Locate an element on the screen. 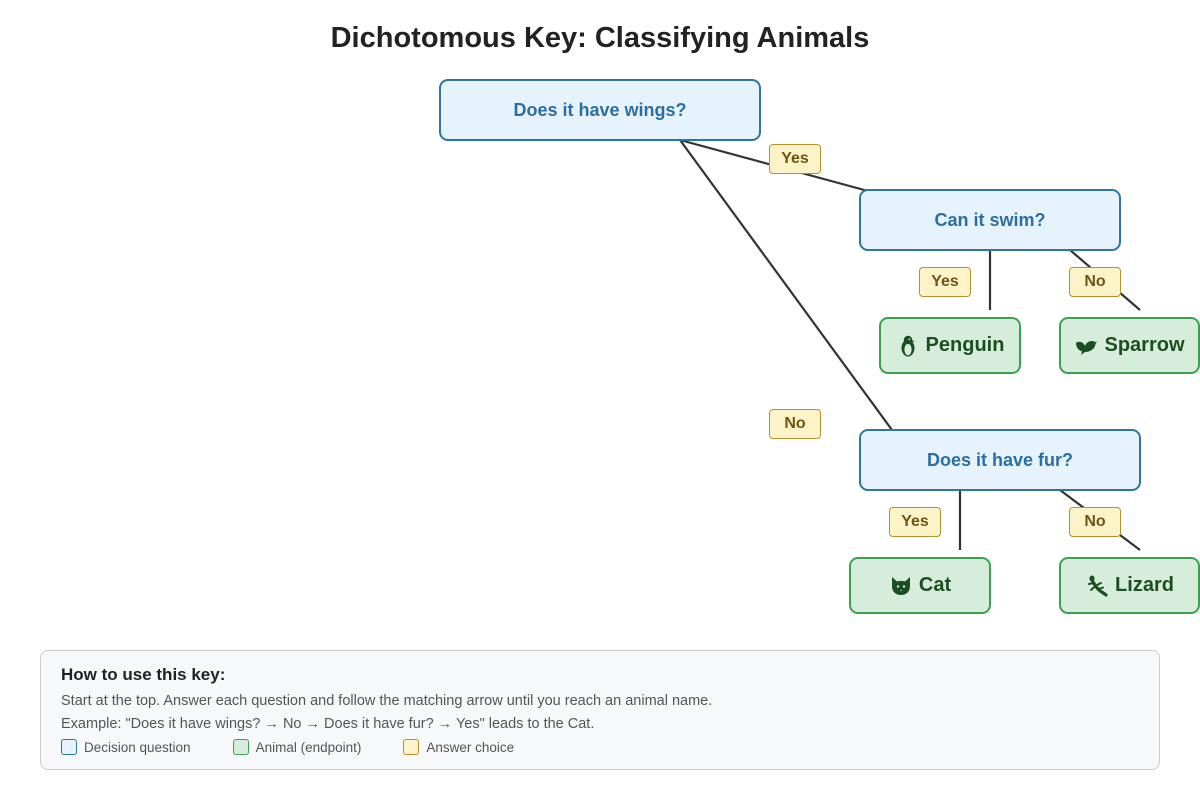  question-wings: Does it have wings? is located at coordinates (600, 110).